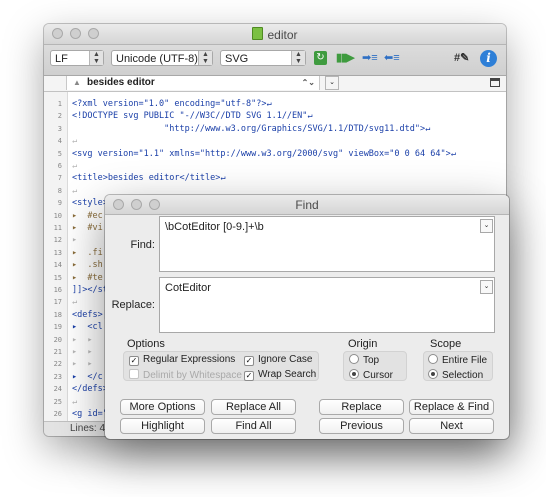 Image resolution: width=546 pixels, height=497 pixels. Describe the element at coordinates (192, 375) in the screenshot. I see `delimit-by-whitespace-label: Delimit by Whitespace` at that location.